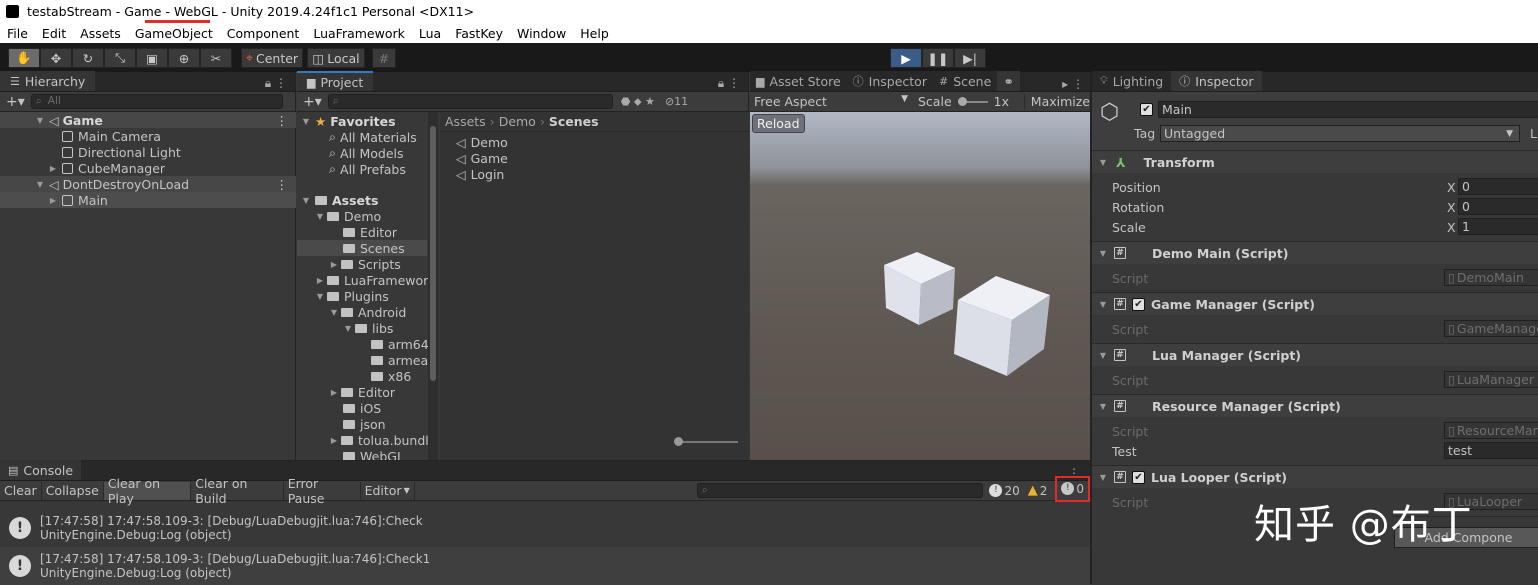 The image size is (1538, 585). Describe the element at coordinates (351, 169) in the screenshot. I see `favorite-item: ⌕ All Prefabs` at that location.